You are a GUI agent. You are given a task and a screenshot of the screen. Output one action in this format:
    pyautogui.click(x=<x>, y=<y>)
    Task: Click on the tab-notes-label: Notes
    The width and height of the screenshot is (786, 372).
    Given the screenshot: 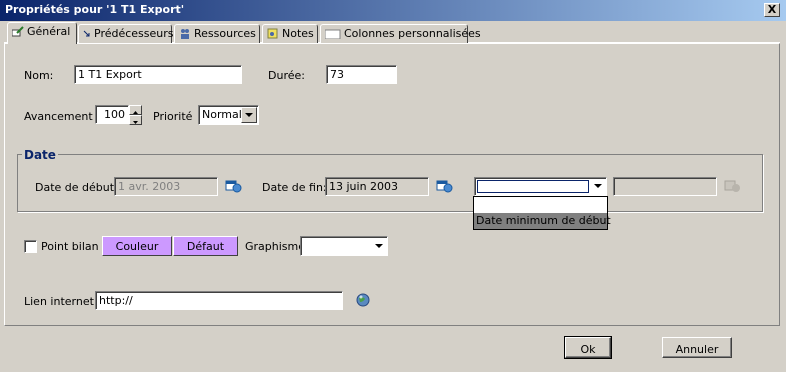 What is the action you would take?
    pyautogui.click(x=298, y=33)
    